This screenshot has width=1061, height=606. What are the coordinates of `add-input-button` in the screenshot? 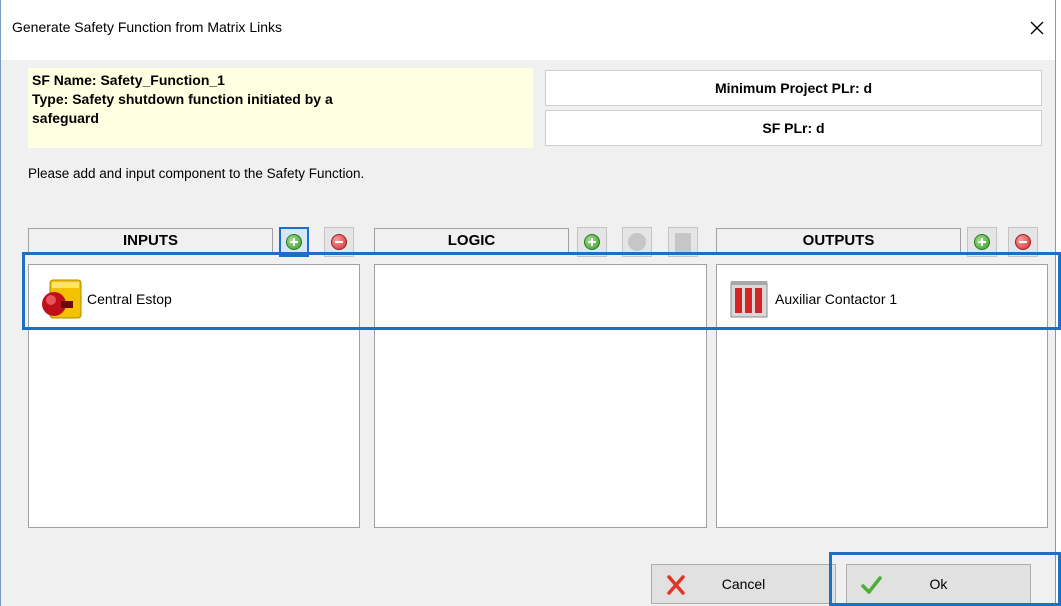 It's located at (294, 242).